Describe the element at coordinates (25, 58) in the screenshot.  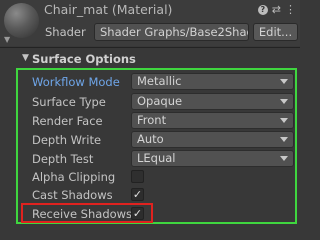
I see `foldout-arrow-icon: ▼` at that location.